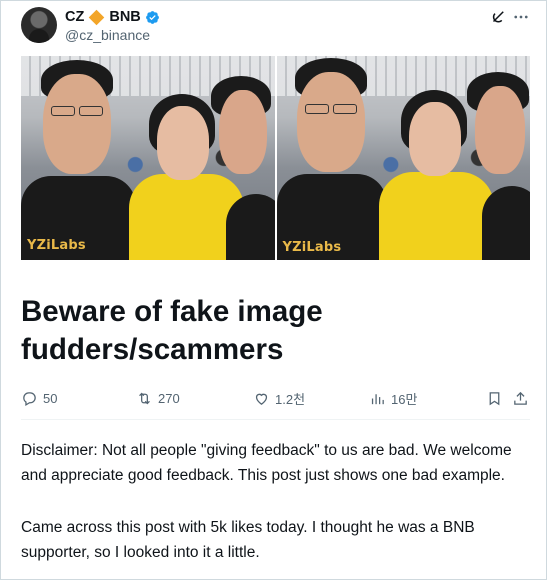 This screenshot has height=582, width=549. Describe the element at coordinates (521, 17) in the screenshot. I see `more-icon` at that location.